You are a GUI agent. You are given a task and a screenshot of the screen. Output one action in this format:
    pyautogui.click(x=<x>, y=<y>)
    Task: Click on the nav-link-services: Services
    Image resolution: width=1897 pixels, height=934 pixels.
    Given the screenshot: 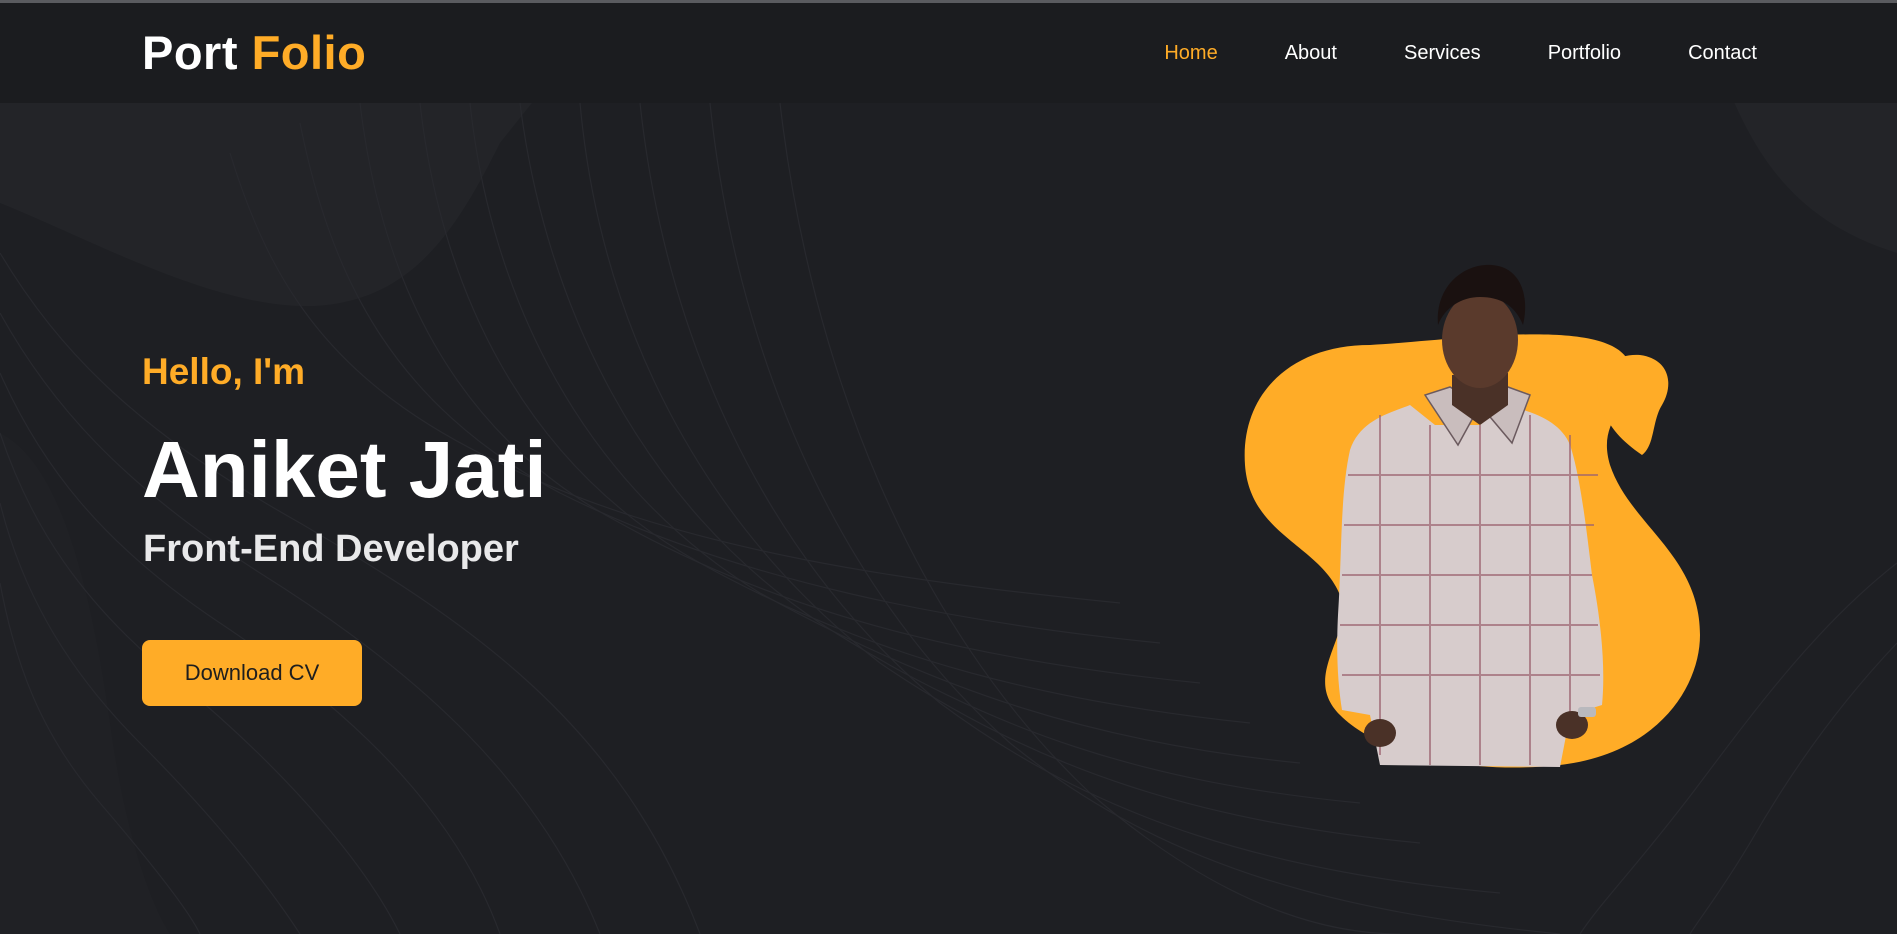 What is the action you would take?
    pyautogui.click(x=1442, y=53)
    